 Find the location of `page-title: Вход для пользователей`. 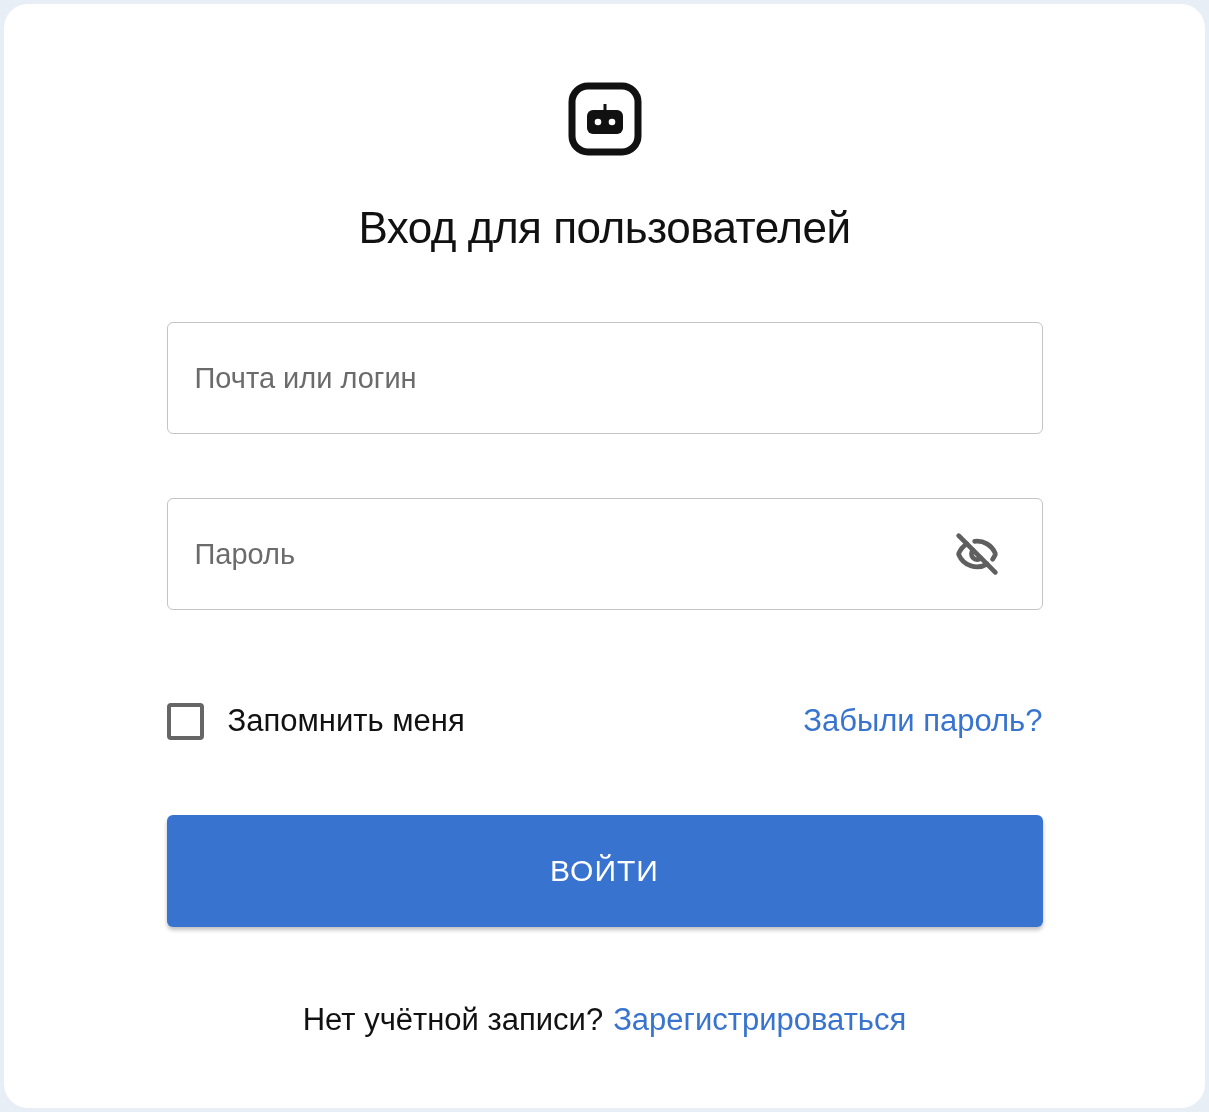

page-title: Вход для пользователей is located at coordinates (604, 228).